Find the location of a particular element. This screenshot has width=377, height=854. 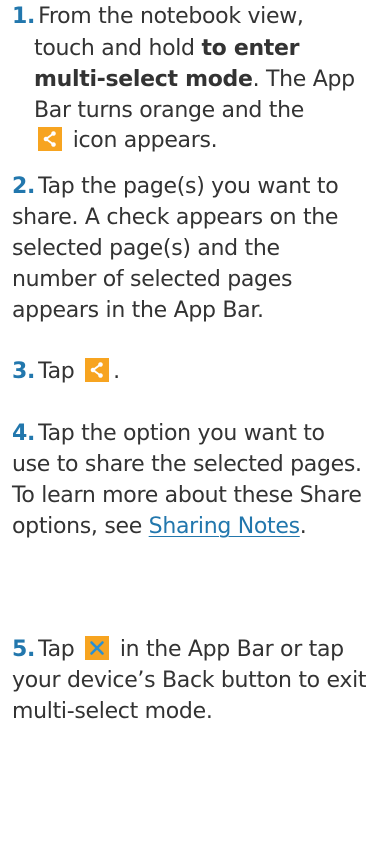

sharing-notes-link: Sharing Notes is located at coordinates (224, 526).